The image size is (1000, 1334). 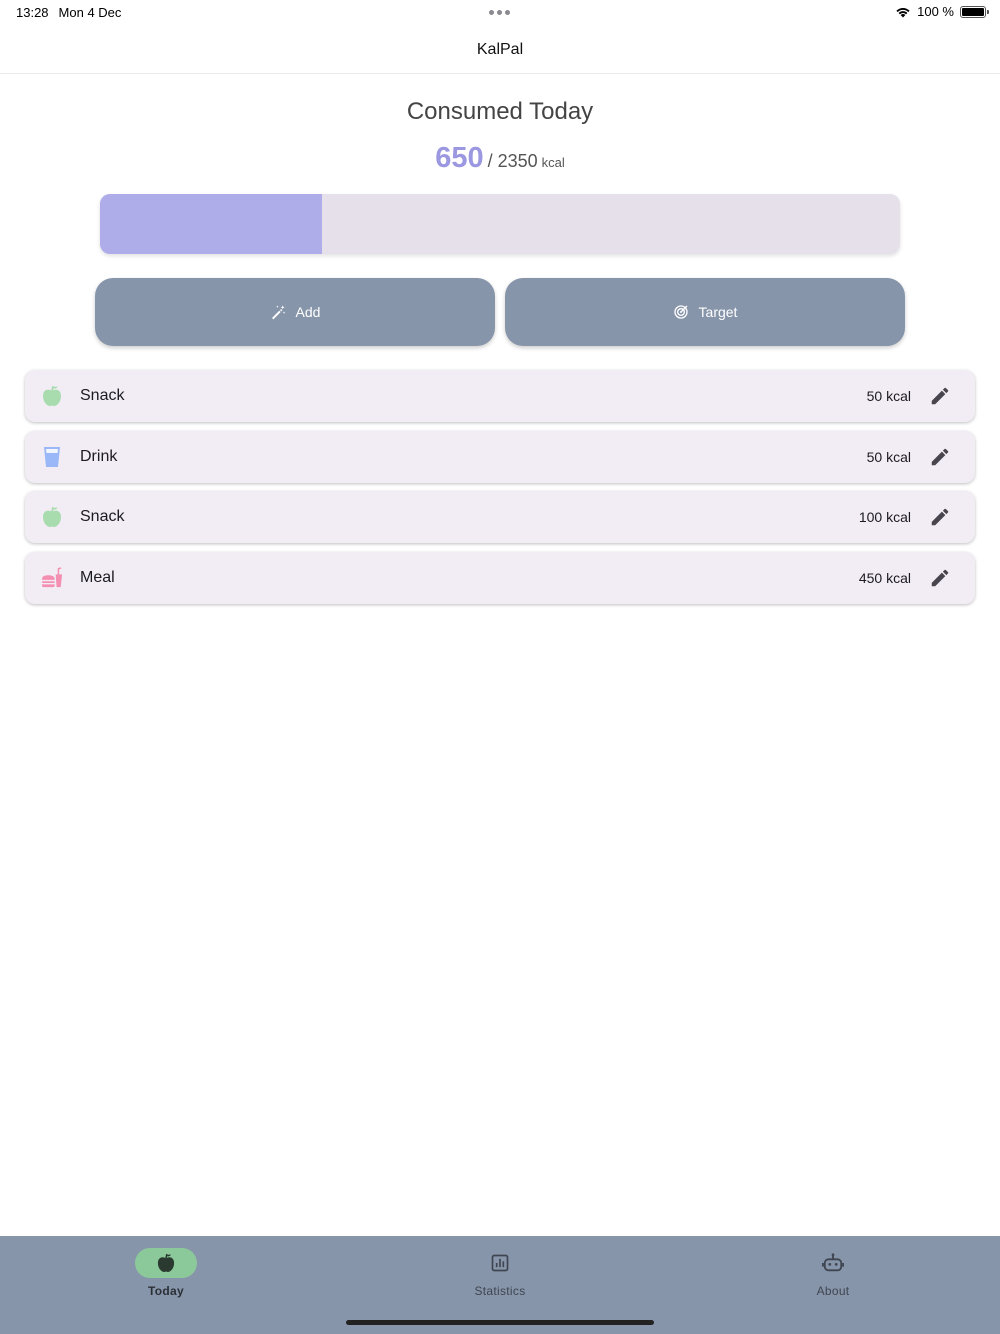 I want to click on status-date: Mon 4 Dec, so click(x=90, y=12).